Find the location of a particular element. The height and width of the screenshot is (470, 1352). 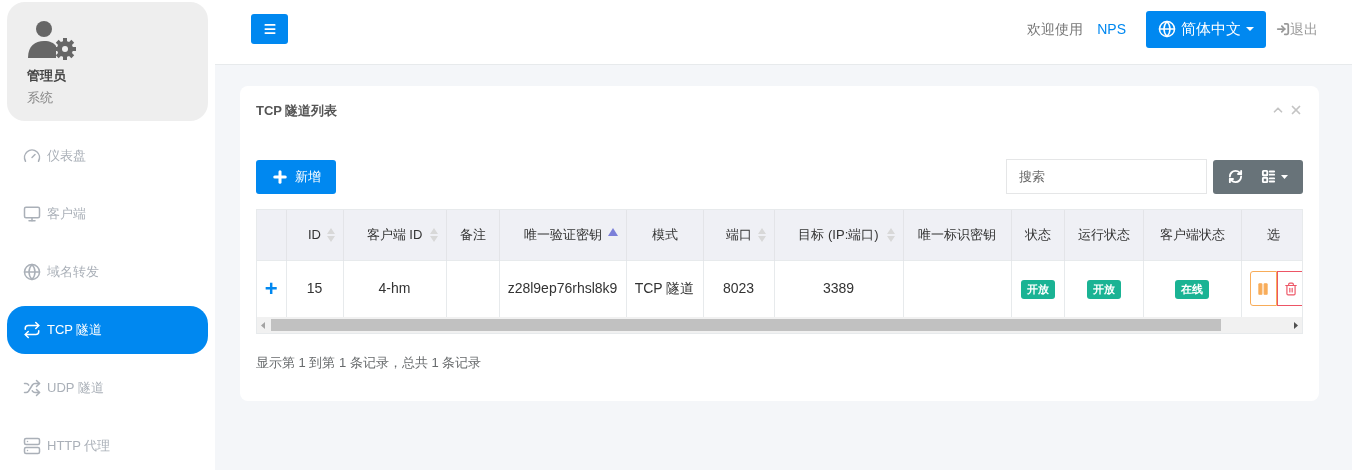

plus-icon is located at coordinates (280, 176).